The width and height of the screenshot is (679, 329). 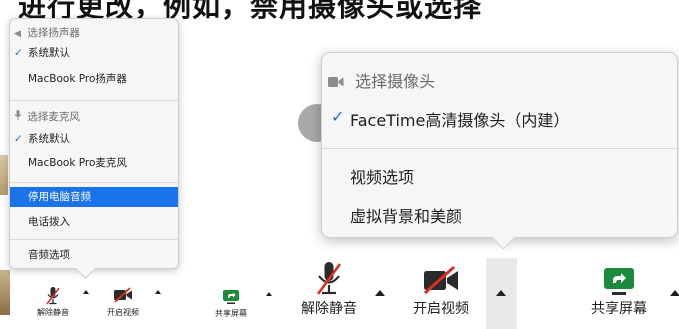 I want to click on share-menu-caret-small, so click(x=269, y=294).